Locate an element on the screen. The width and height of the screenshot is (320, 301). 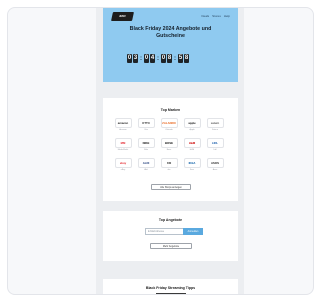
countdown-digit: 3 is located at coordinates (135, 58).